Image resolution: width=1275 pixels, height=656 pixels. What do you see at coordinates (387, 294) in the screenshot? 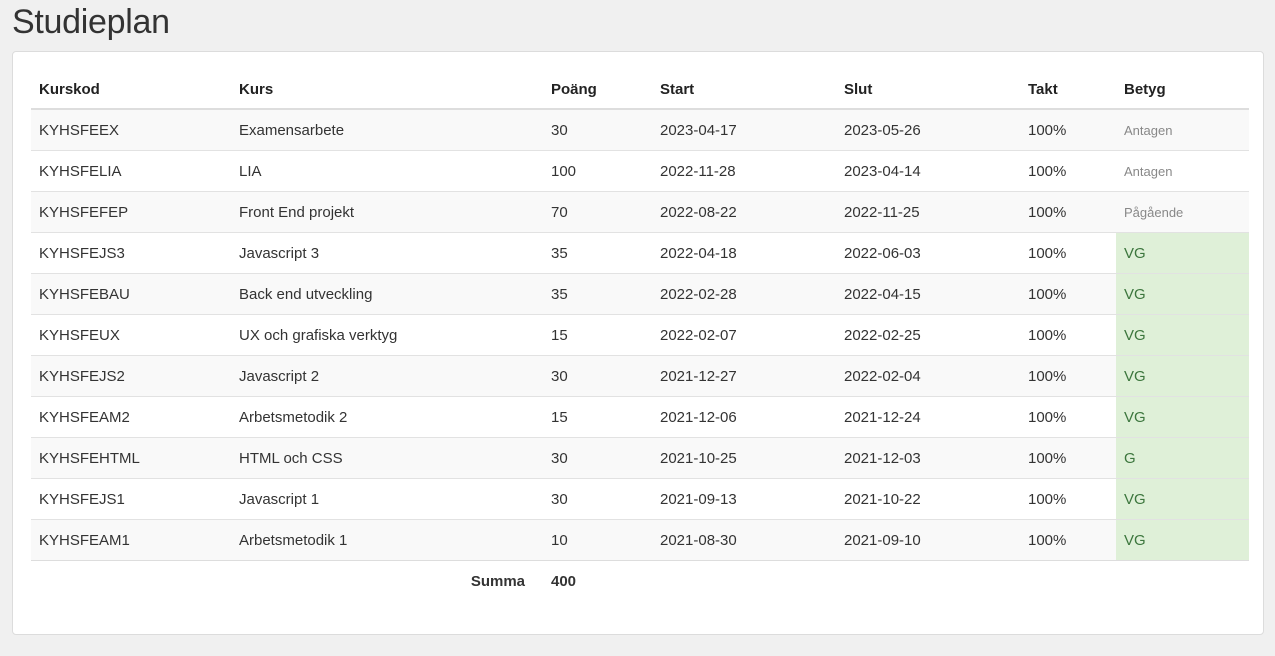
I see `course-name-cell: Back end utveckling` at bounding box center [387, 294].